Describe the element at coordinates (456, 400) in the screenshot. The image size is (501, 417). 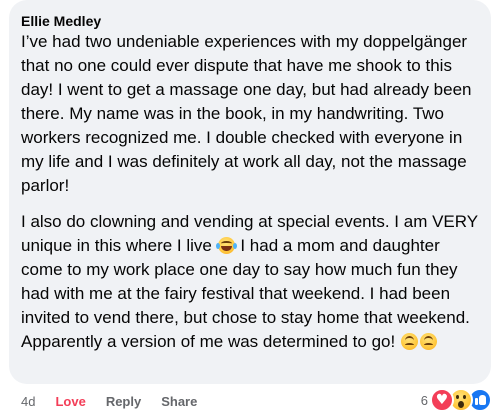
I see `reaction-summary: 6` at that location.